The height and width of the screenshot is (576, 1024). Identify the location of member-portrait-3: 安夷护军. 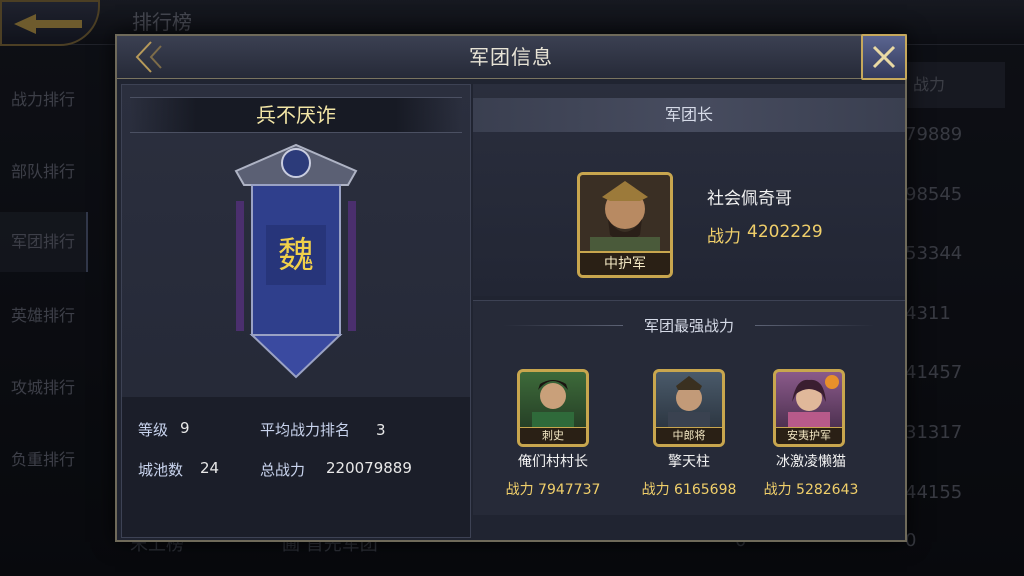
(809, 408).